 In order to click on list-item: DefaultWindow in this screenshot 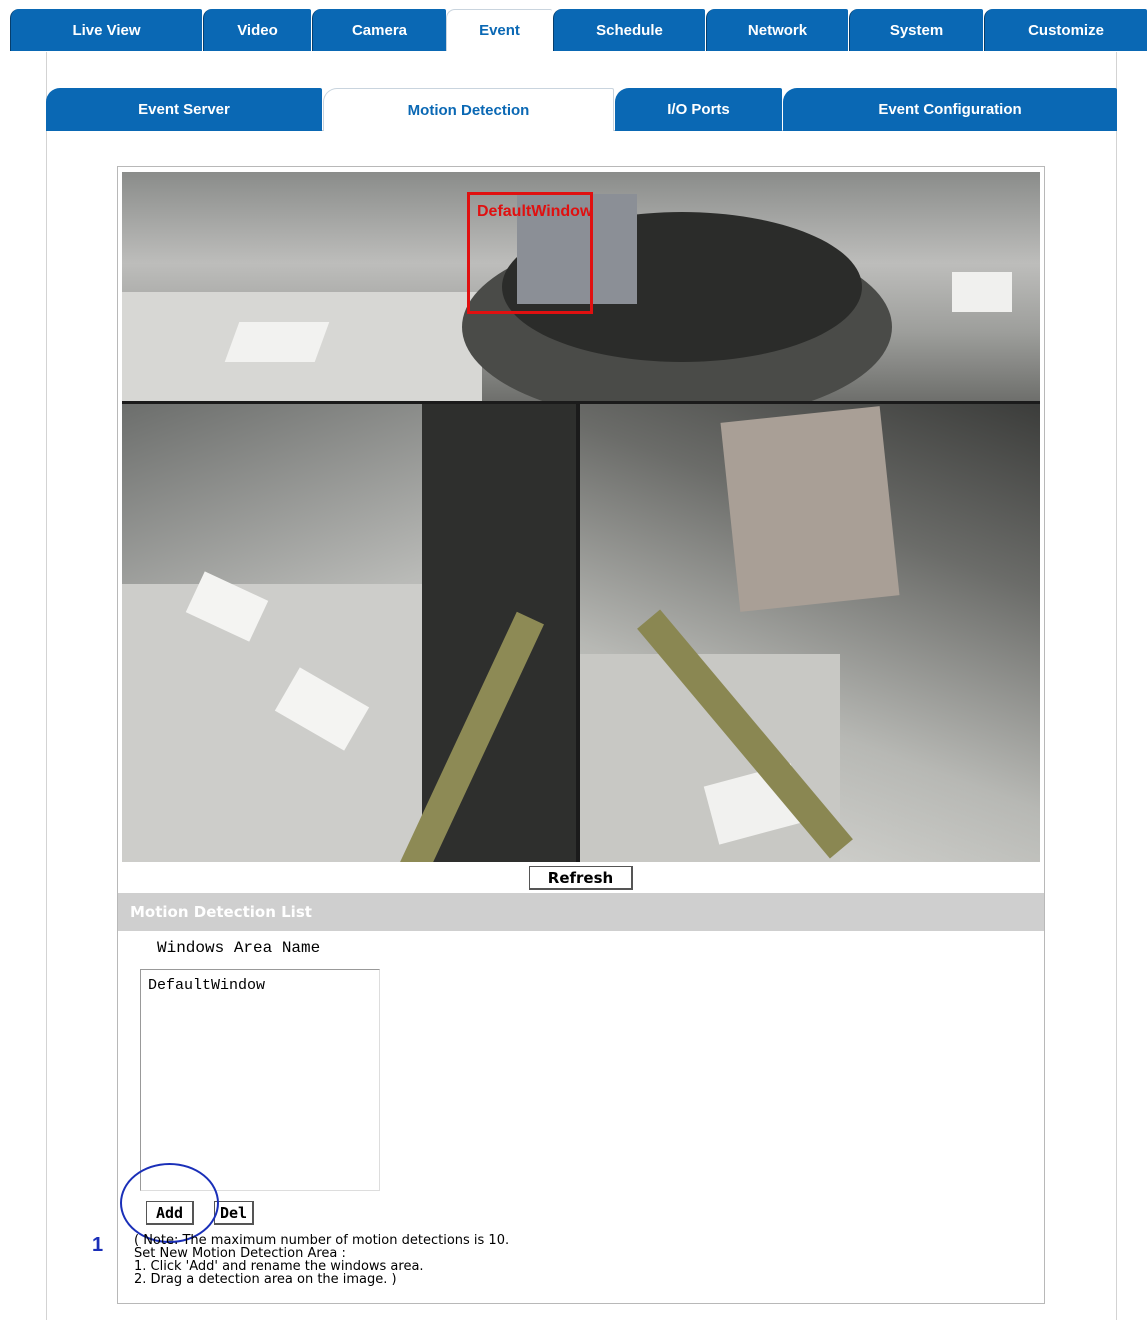, I will do `click(206, 985)`.